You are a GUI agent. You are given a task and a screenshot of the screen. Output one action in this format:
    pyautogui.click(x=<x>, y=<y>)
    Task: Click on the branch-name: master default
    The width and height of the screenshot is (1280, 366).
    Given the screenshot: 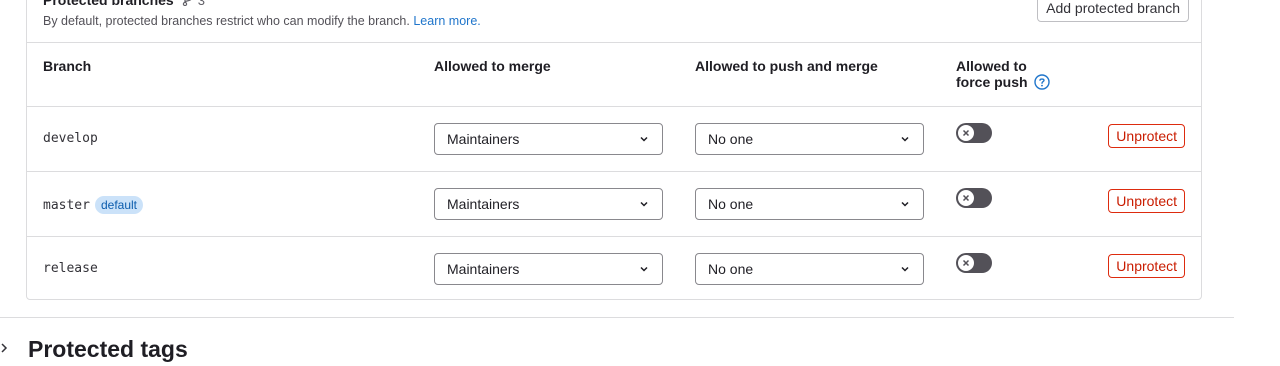 What is the action you would take?
    pyautogui.click(x=93, y=205)
    